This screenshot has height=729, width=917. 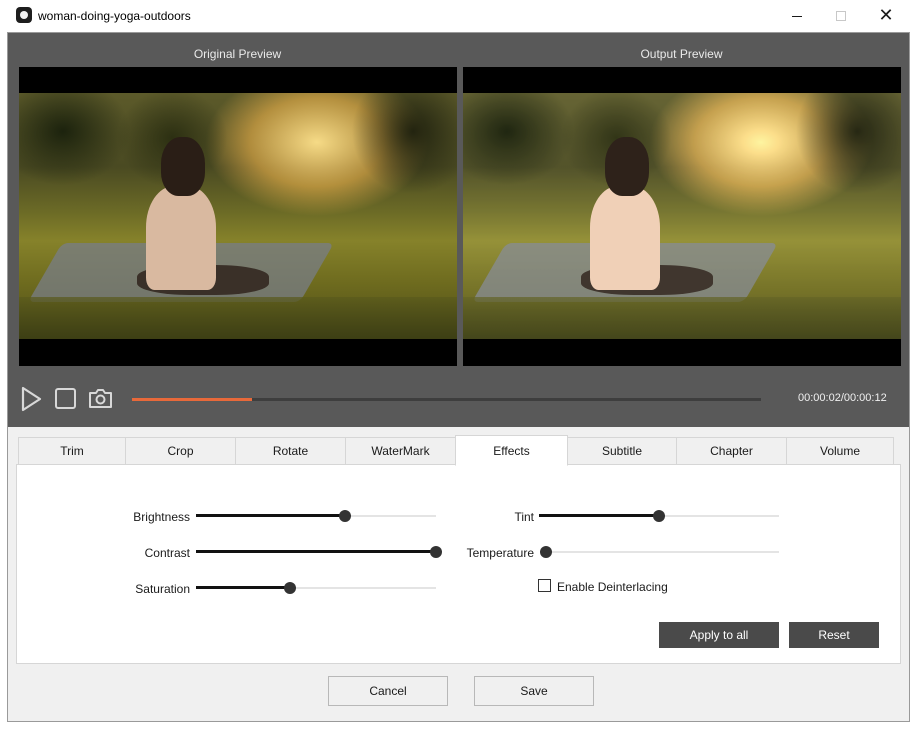 What do you see at coordinates (659, 552) in the screenshot?
I see `temperature-slider` at bounding box center [659, 552].